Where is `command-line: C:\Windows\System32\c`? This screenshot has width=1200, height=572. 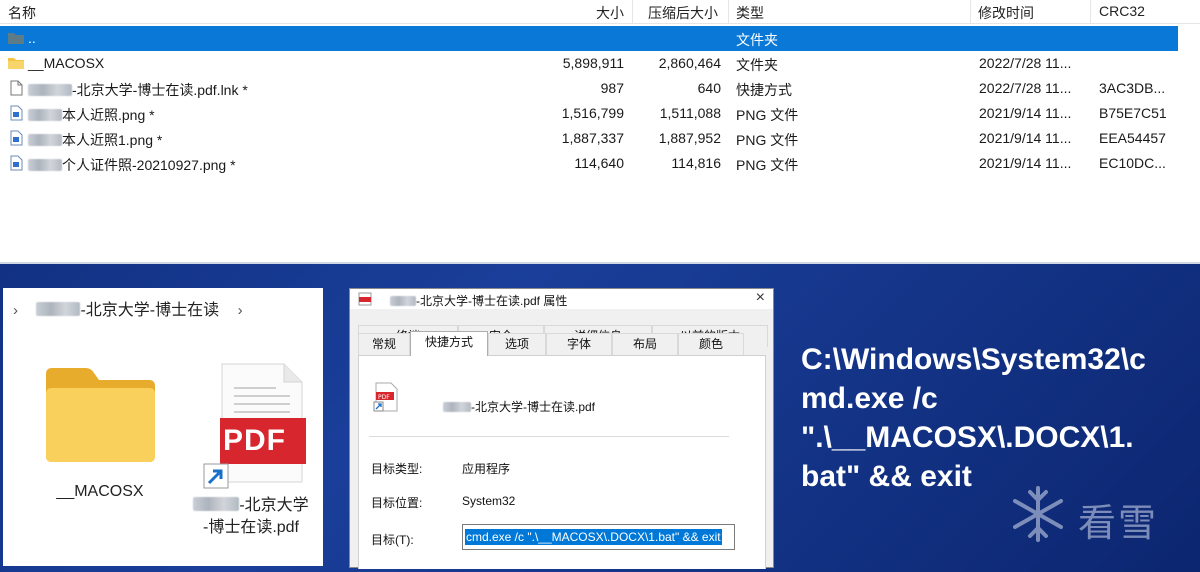
command-line: C:\Windows\System32\c is located at coordinates (973, 359).